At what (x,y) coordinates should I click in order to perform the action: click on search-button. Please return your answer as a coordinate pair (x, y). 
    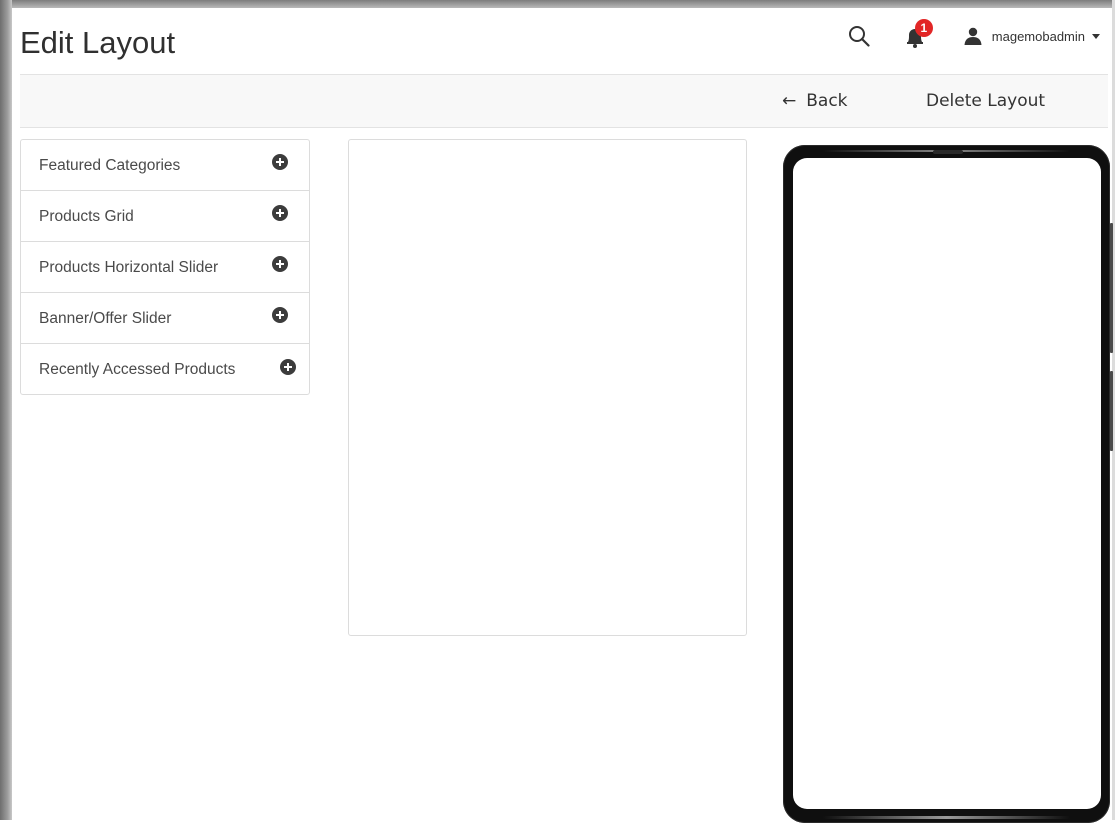
    Looking at the image, I should click on (859, 36).